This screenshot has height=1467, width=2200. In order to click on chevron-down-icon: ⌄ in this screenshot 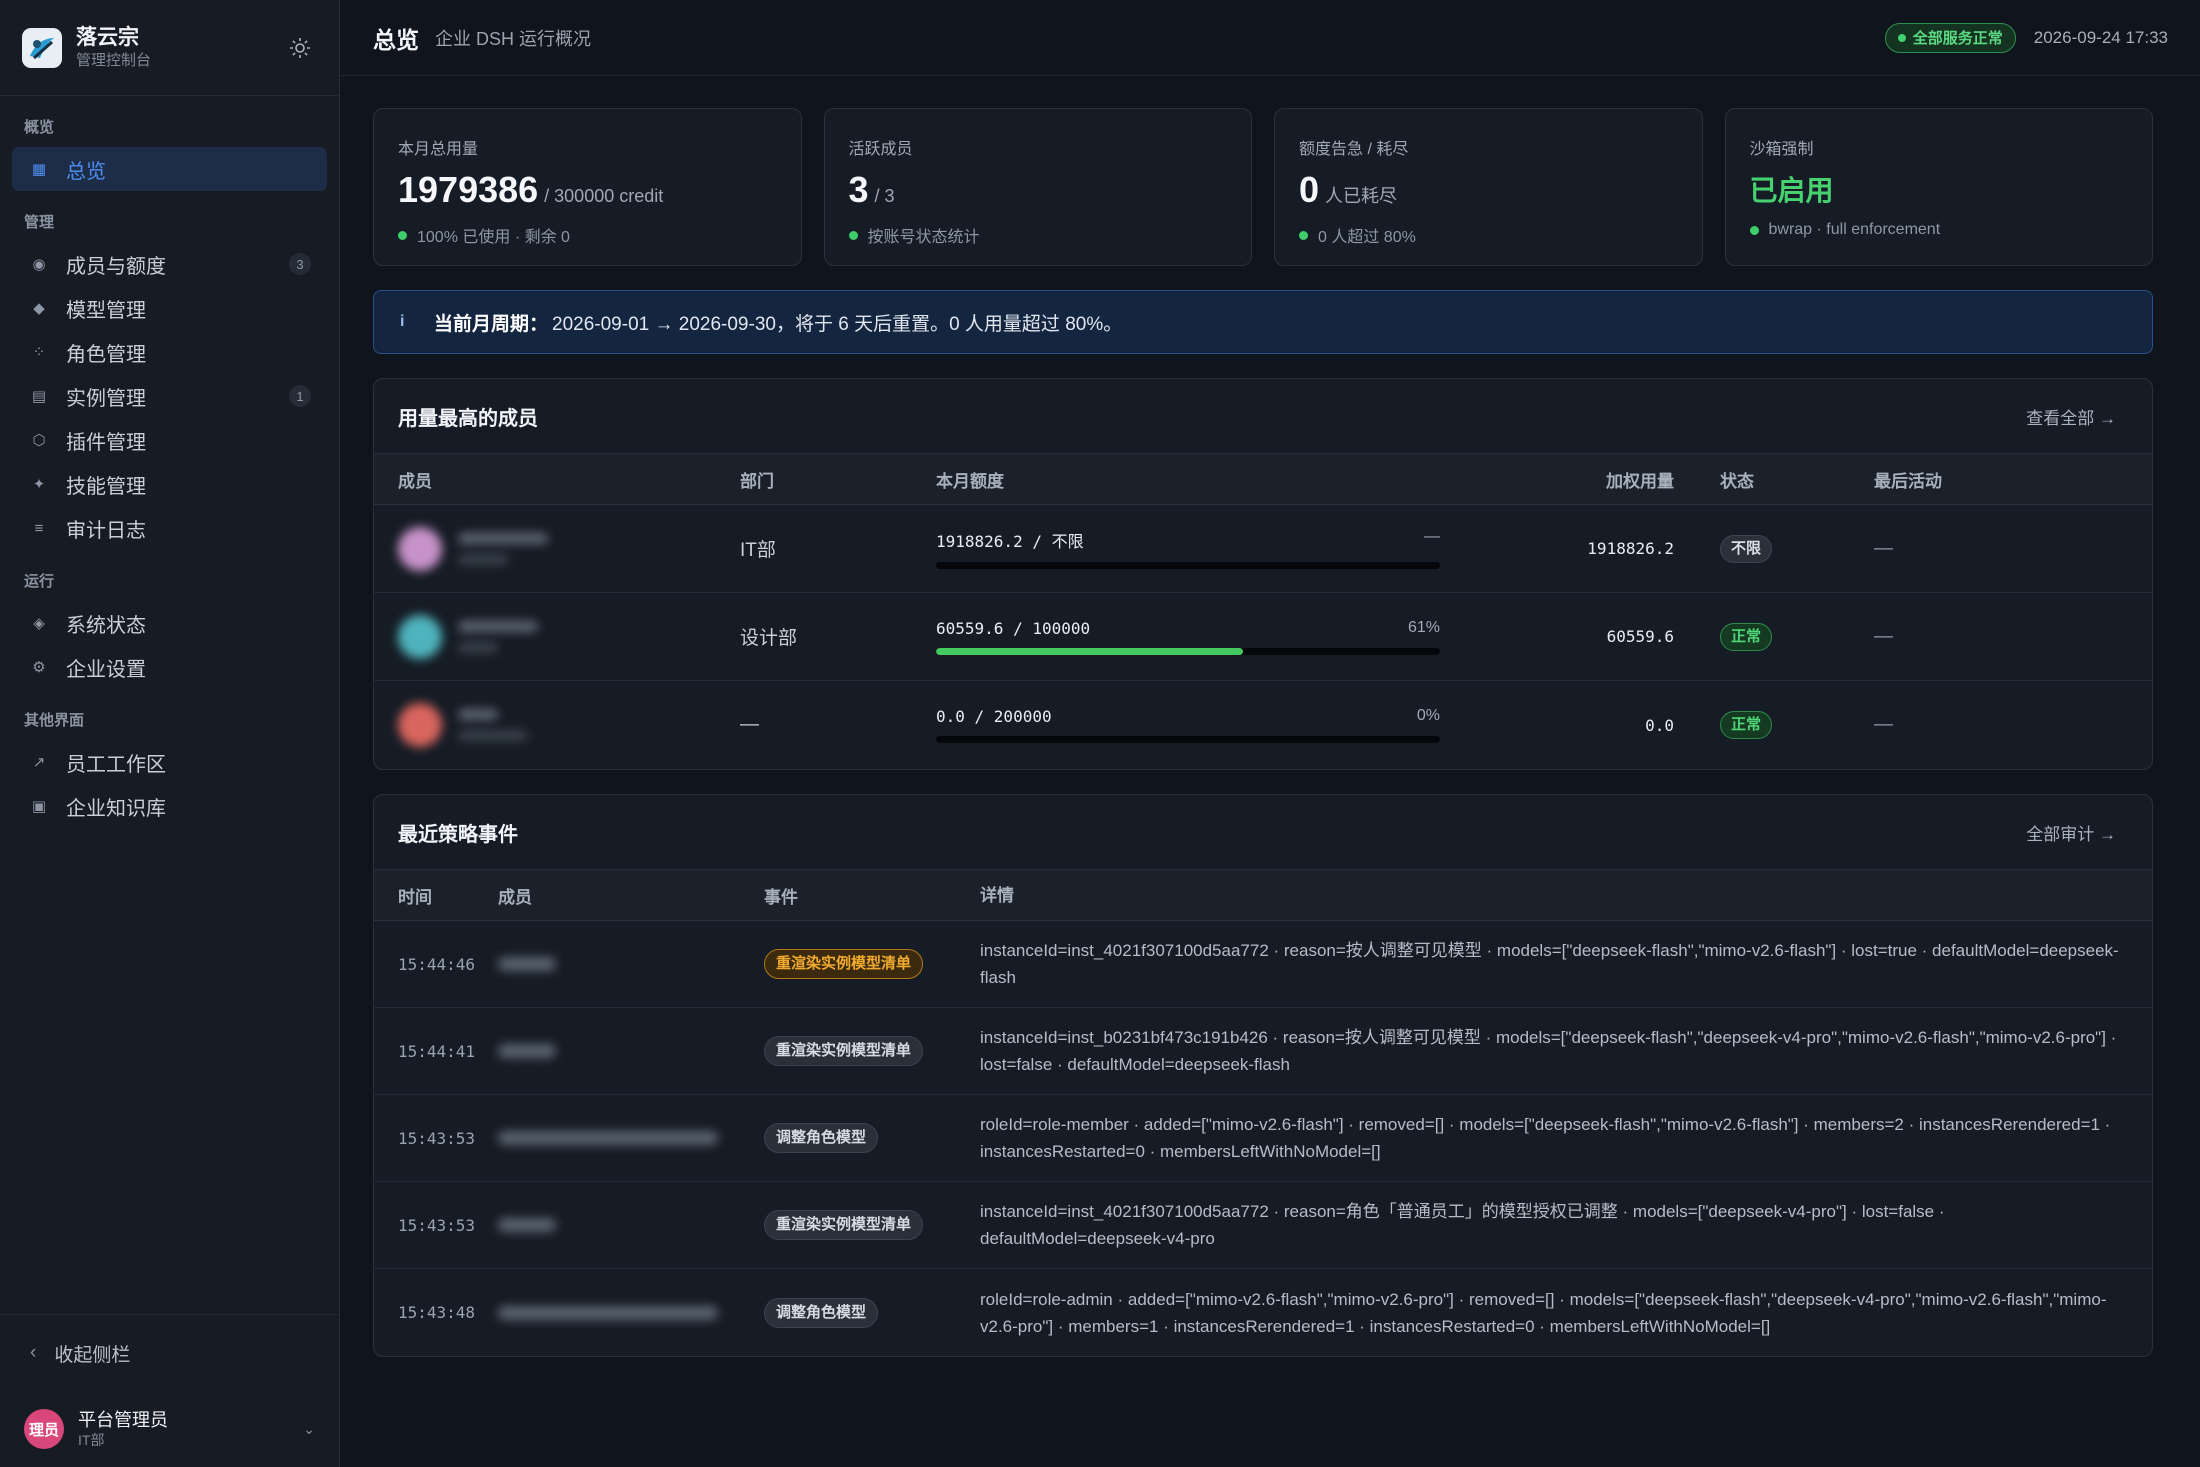, I will do `click(309, 1428)`.